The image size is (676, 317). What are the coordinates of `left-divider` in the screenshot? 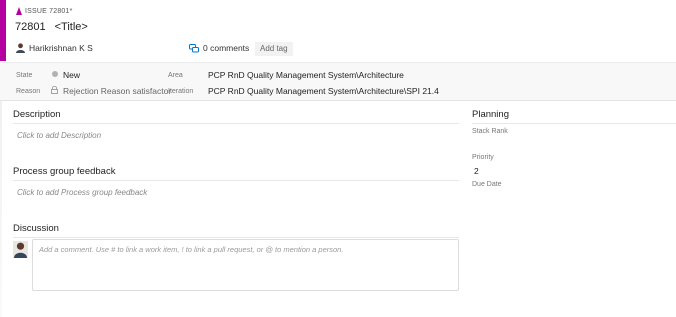 It's located at (1, 209).